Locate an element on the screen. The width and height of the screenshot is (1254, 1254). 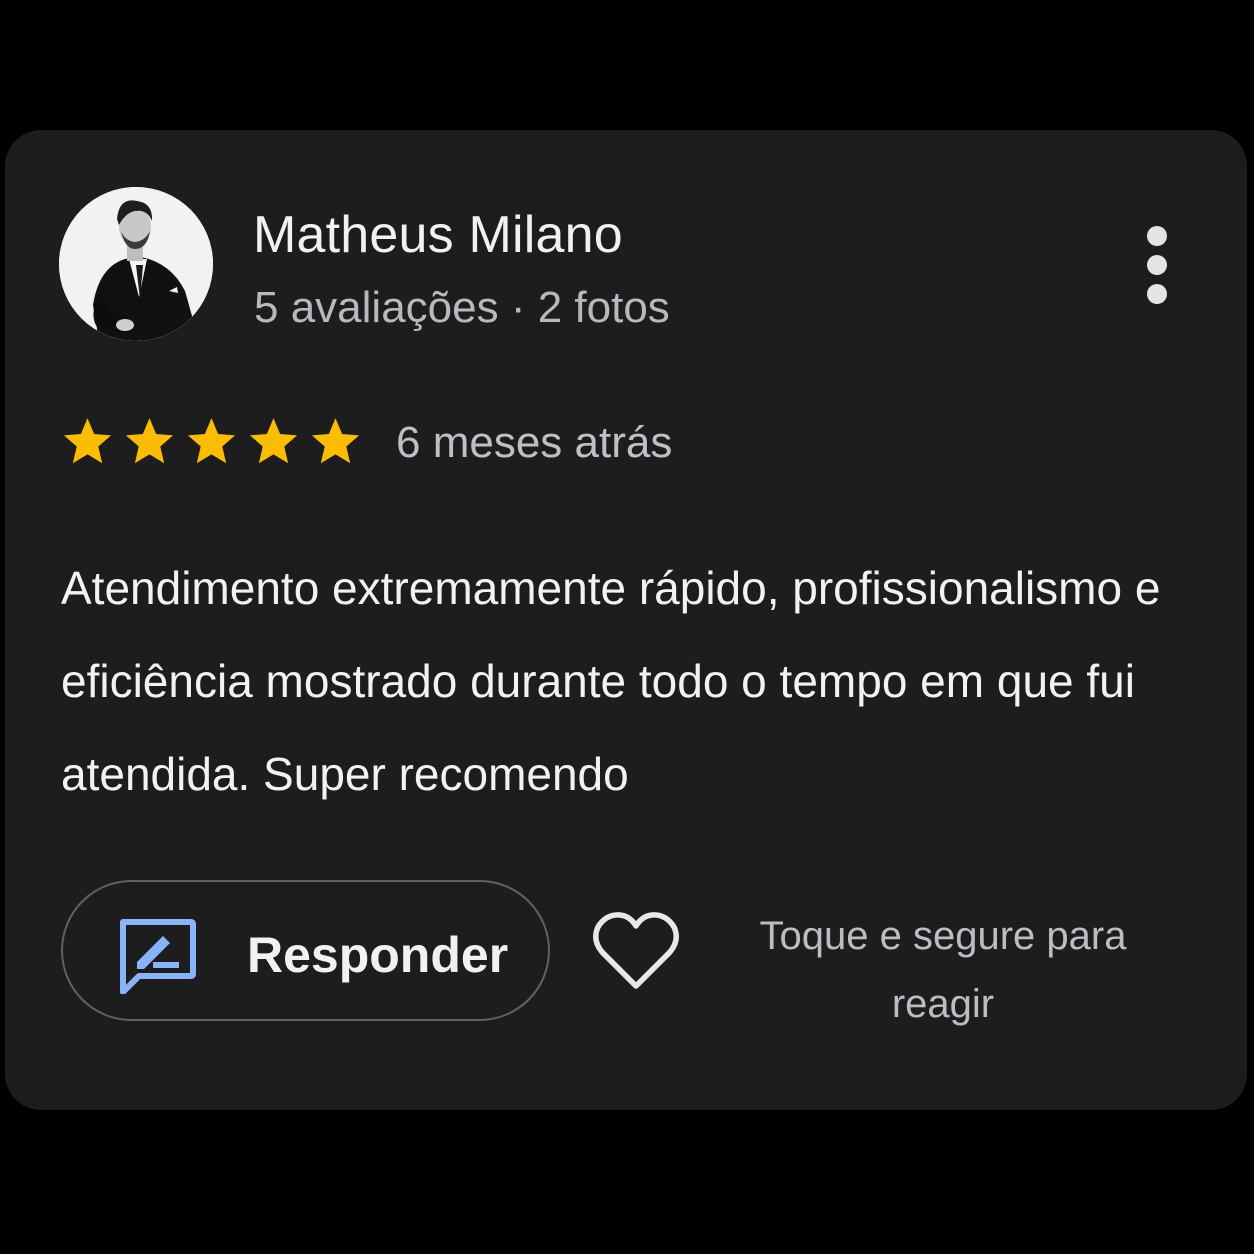
author-name: Matheus Milano is located at coordinates (438, 235).